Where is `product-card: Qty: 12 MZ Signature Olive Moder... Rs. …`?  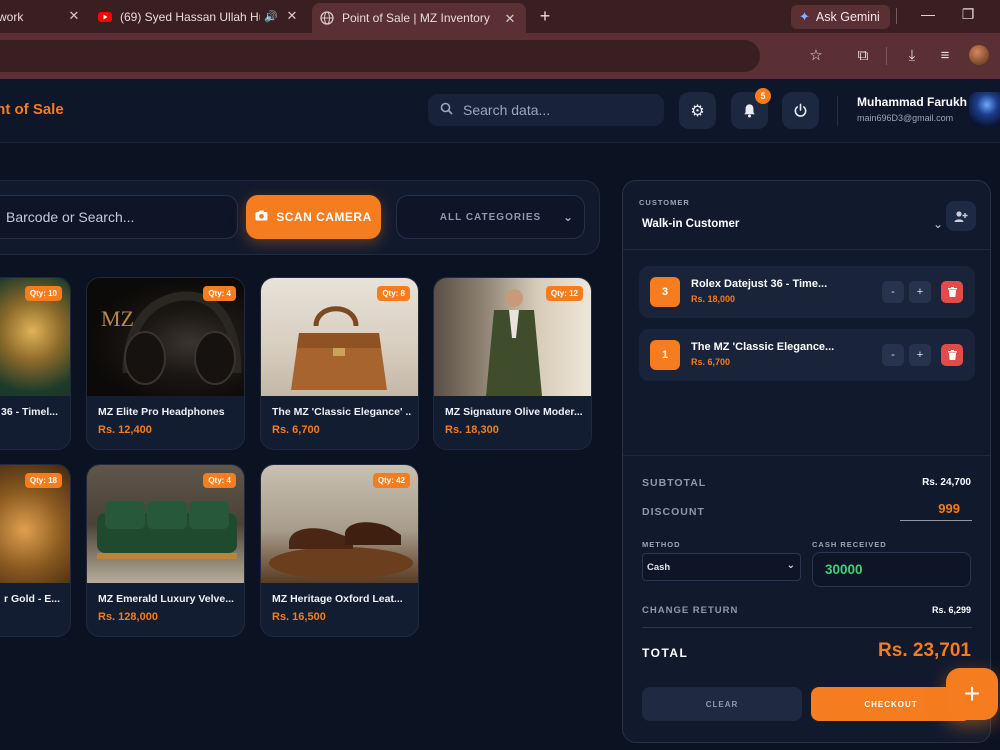
product-card: Qty: 12 MZ Signature Olive Moder... Rs. … is located at coordinates (512, 363).